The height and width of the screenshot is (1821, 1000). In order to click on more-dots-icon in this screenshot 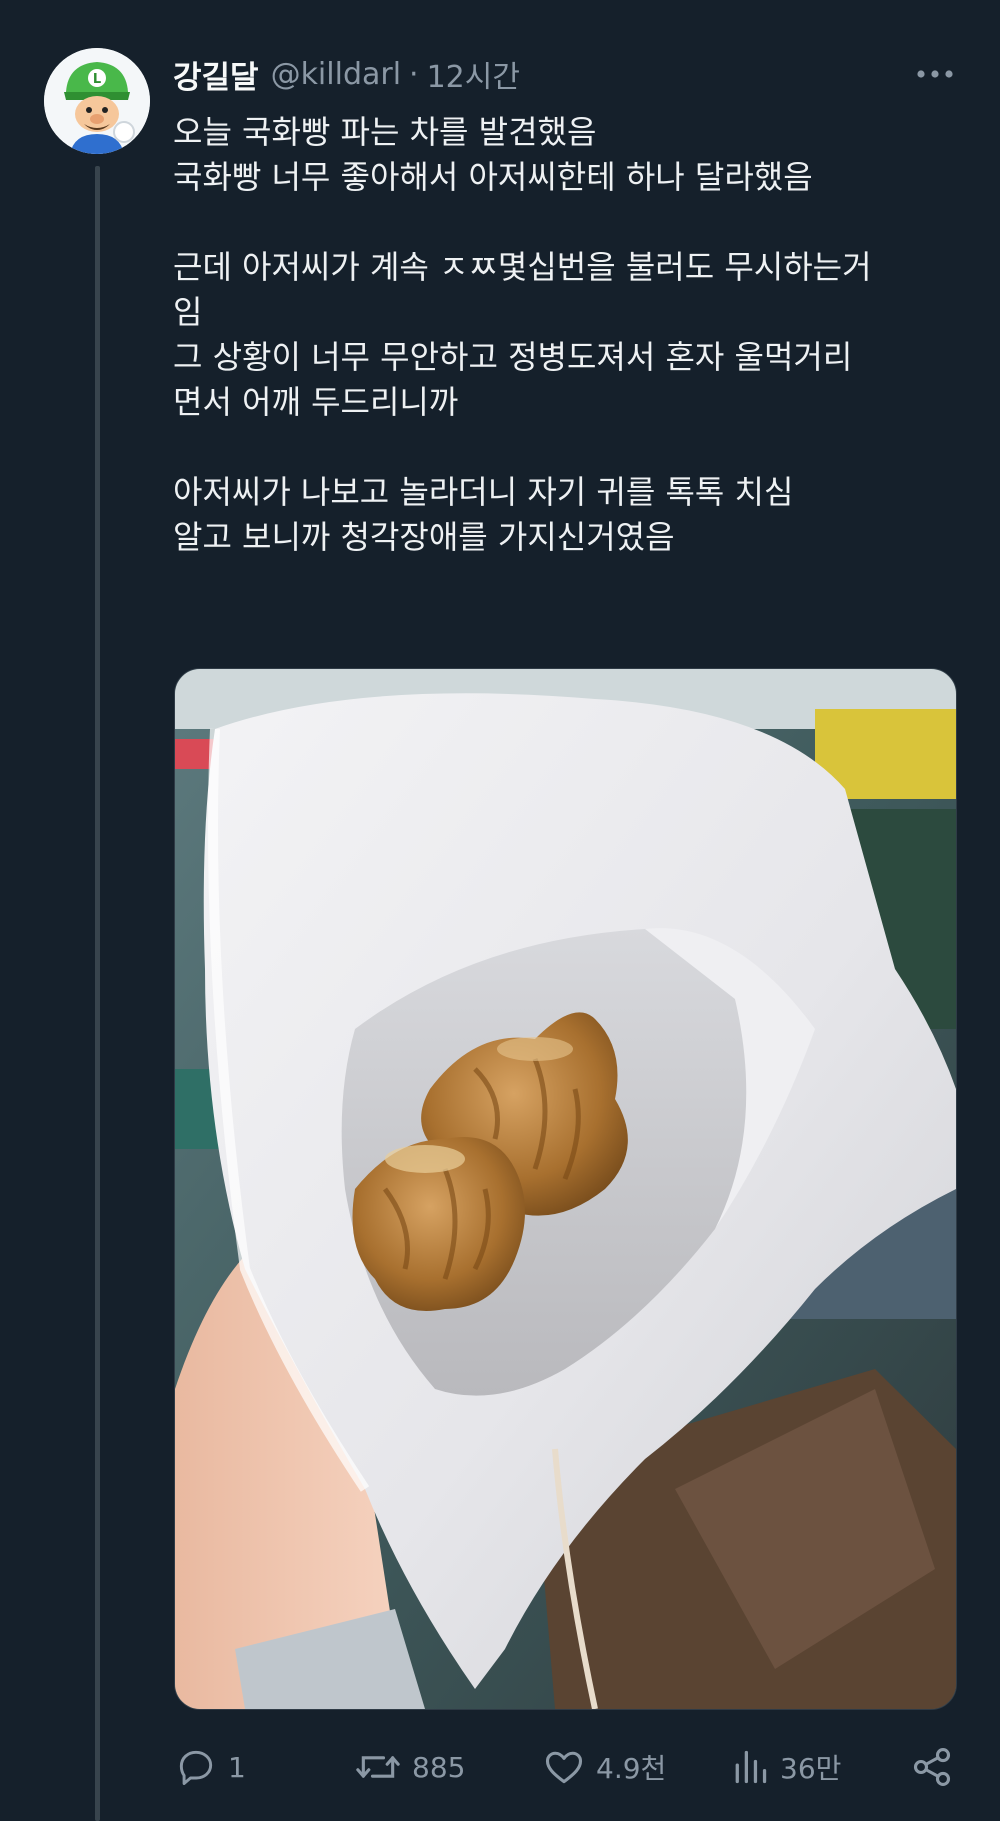, I will do `click(935, 74)`.